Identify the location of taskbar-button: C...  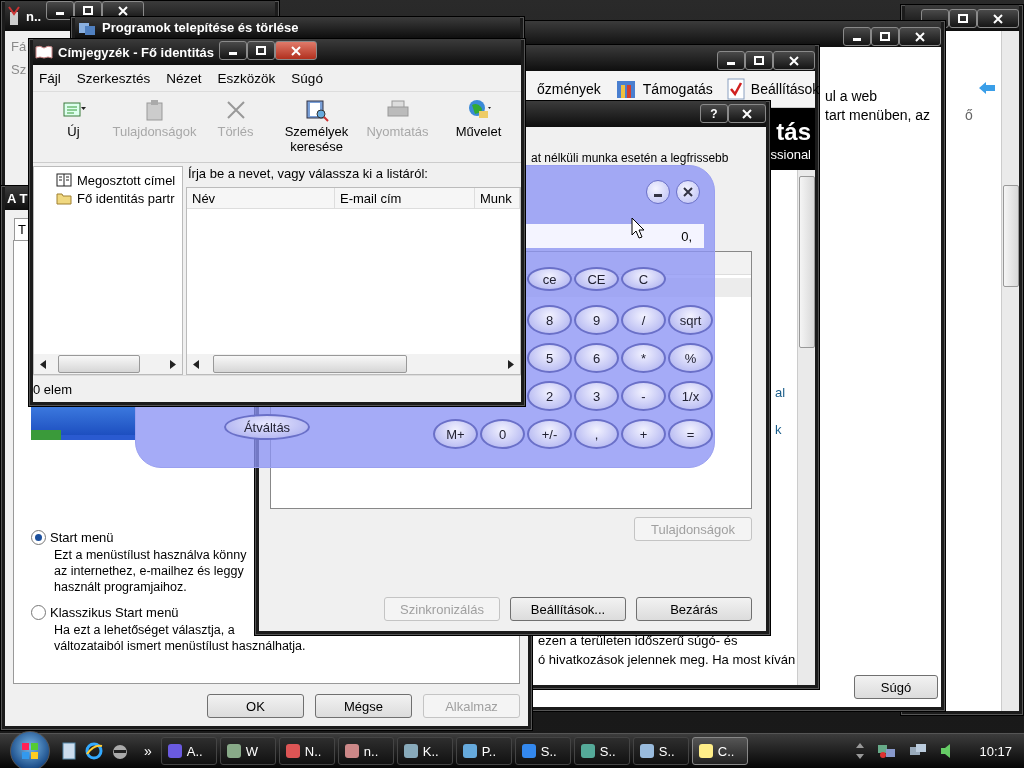
(719, 751).